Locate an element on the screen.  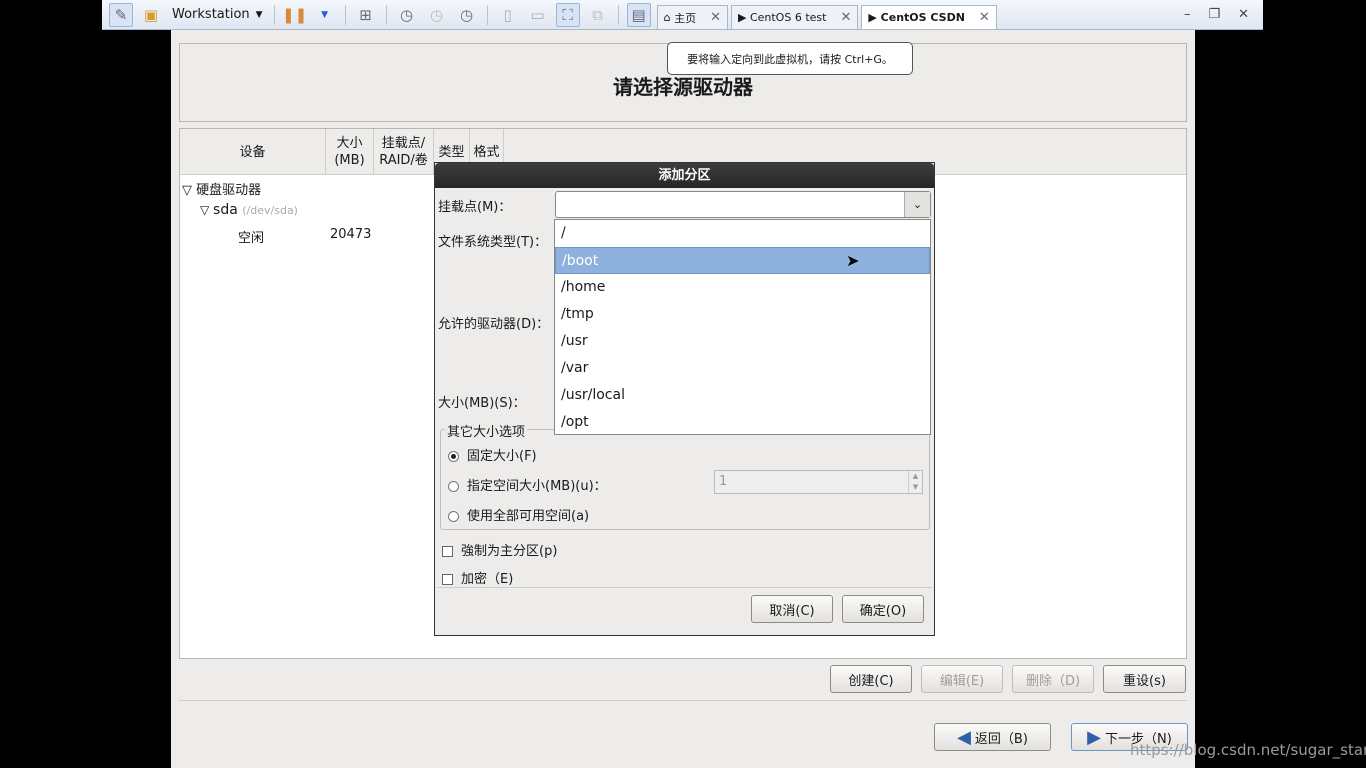
size-label: 大小(MB)(S)： is located at coordinates (482, 403).